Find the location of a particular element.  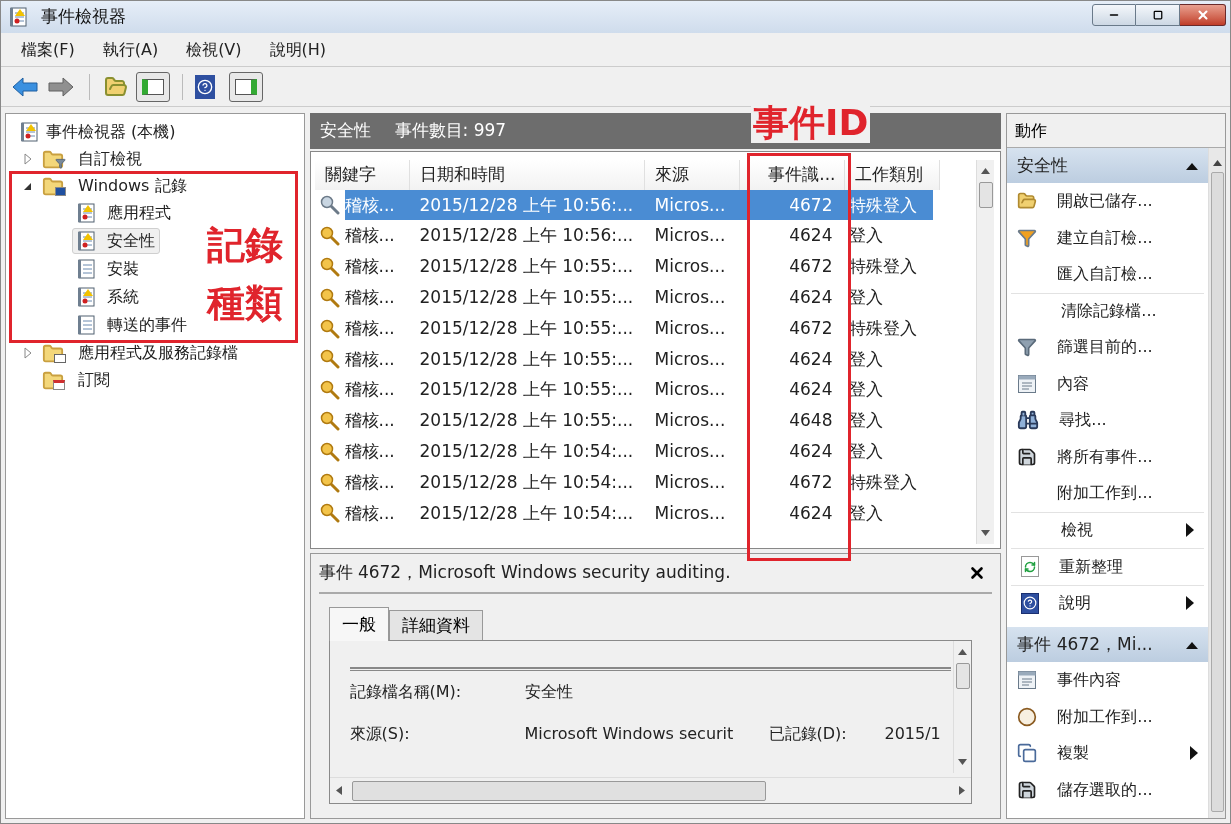

action-item: 說明 is located at coordinates (1075, 603).